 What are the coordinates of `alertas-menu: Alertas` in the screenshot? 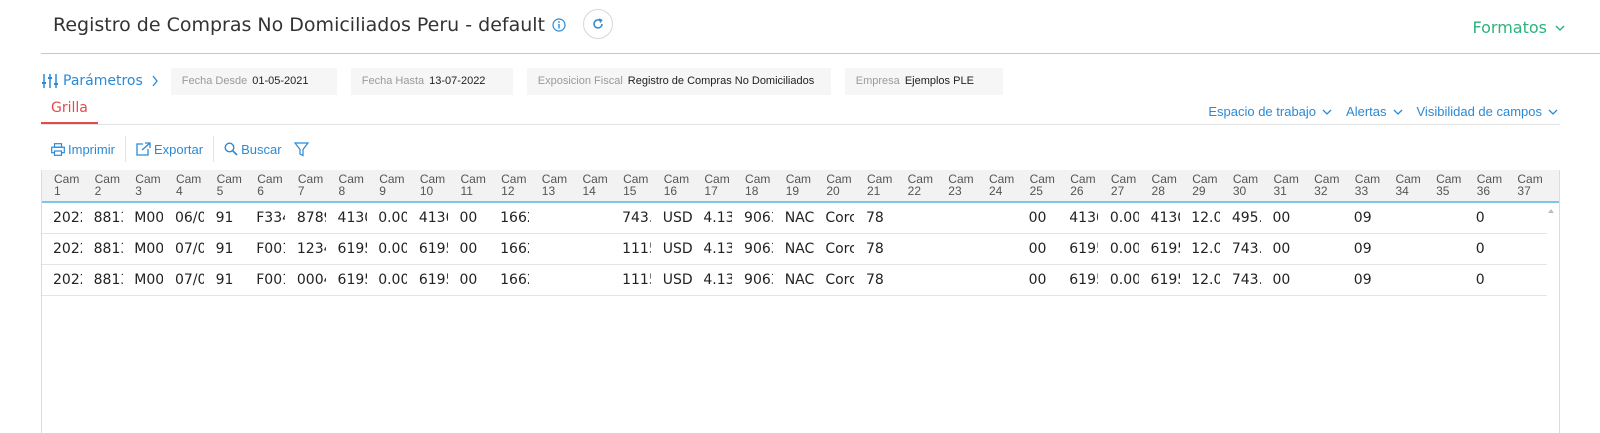 It's located at (1374, 111).